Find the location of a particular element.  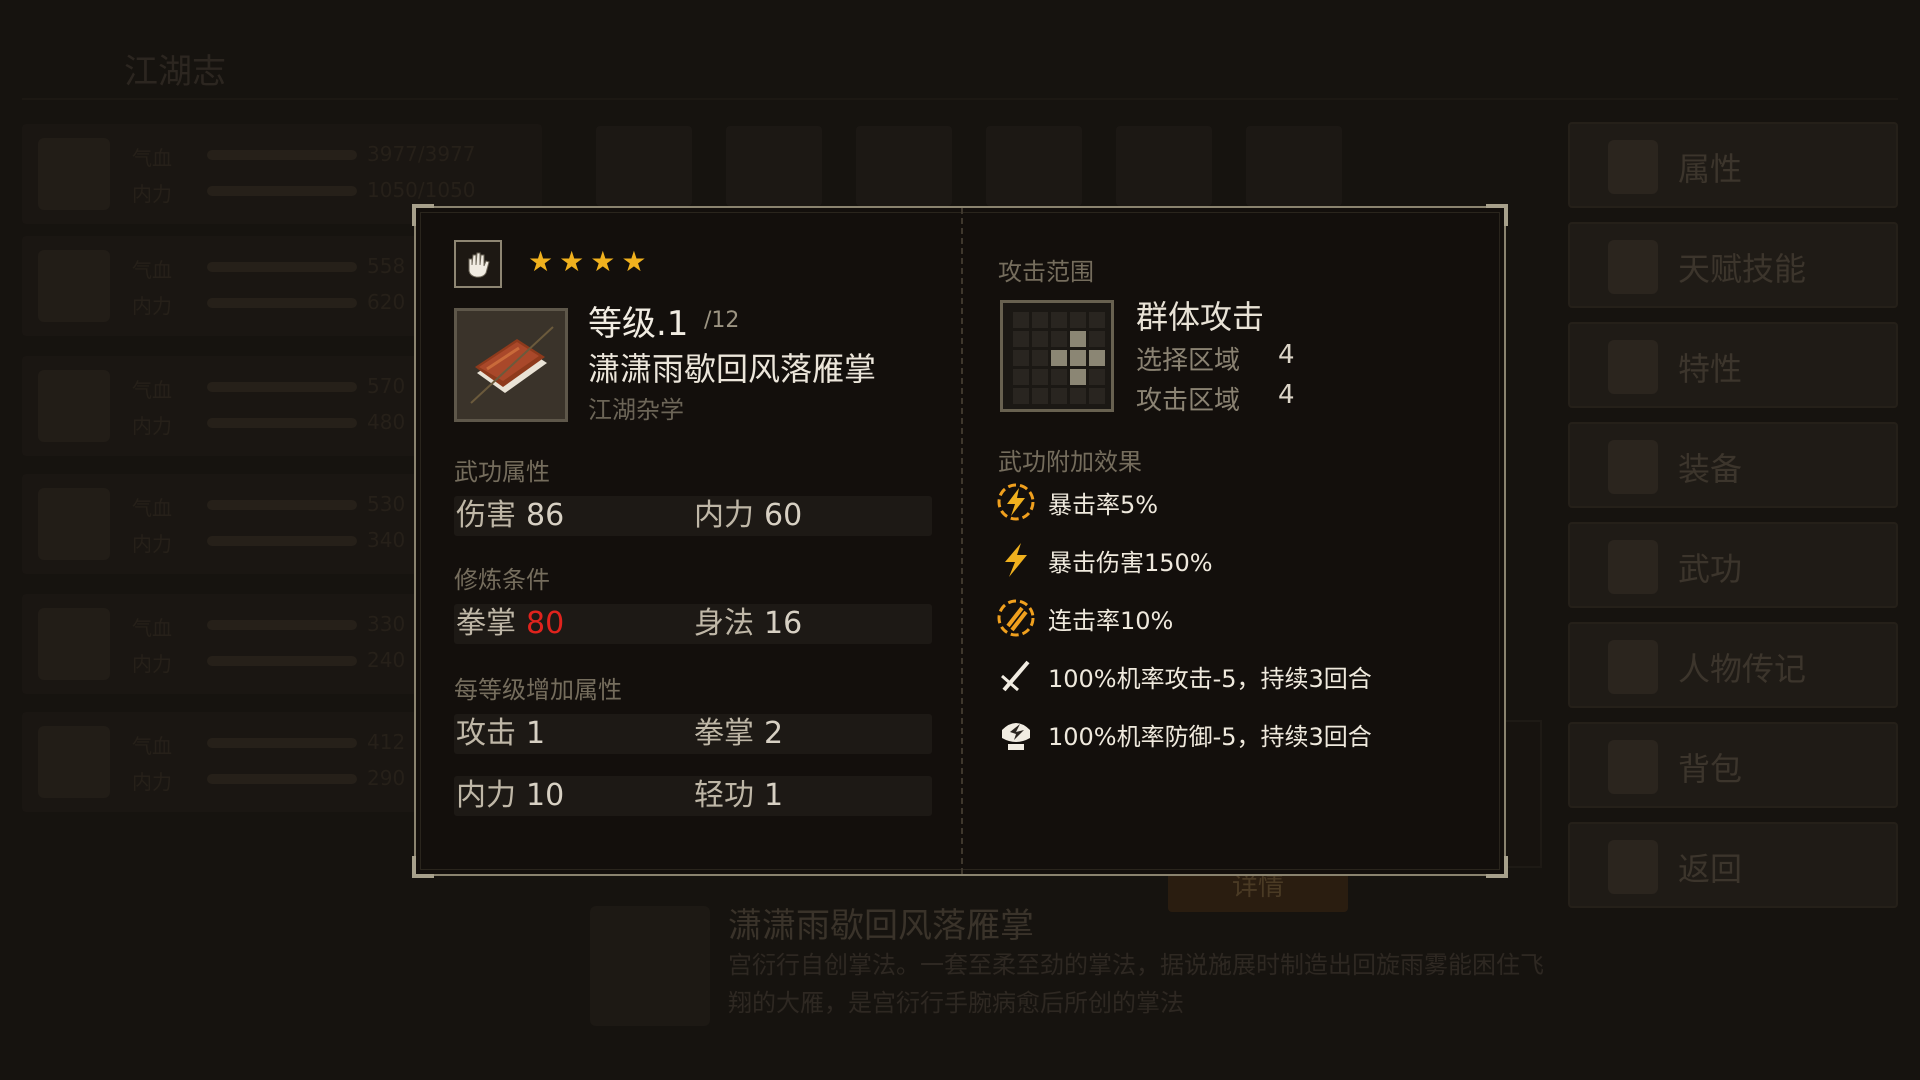

menu-button: 背包 is located at coordinates (1733, 765).